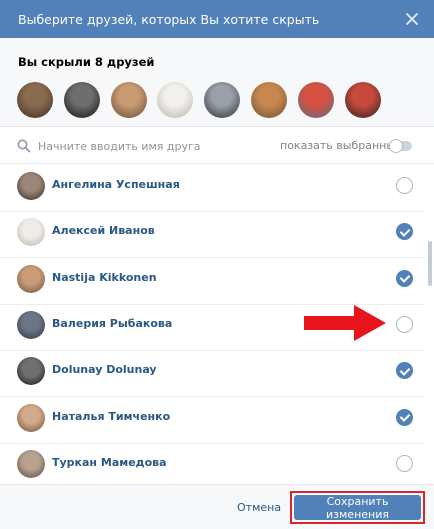  I want to click on friend-row: Алексей Иванов, so click(212, 235).